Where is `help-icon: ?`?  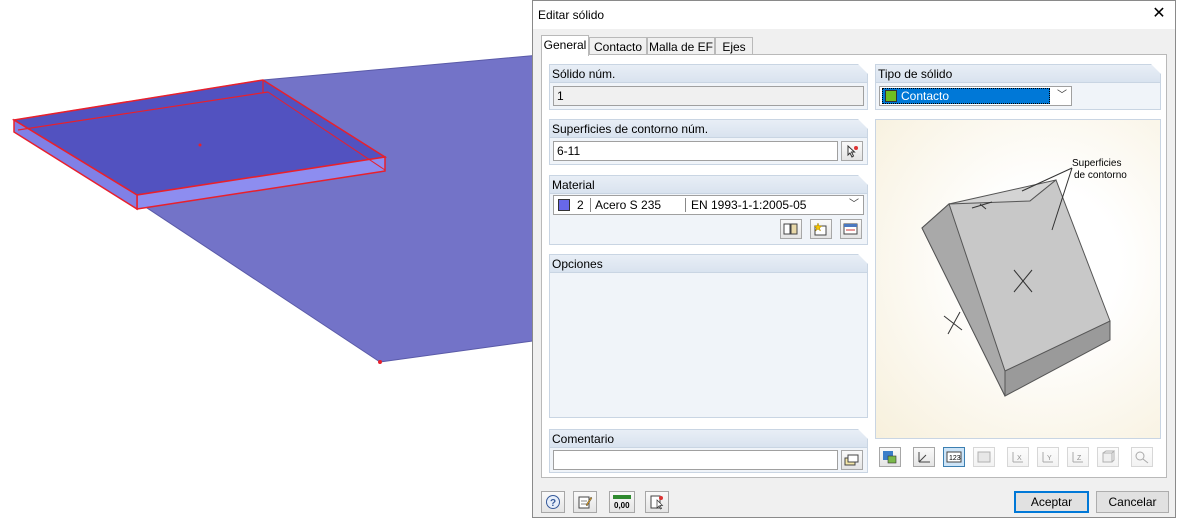
help-icon: ? is located at coordinates (553, 502).